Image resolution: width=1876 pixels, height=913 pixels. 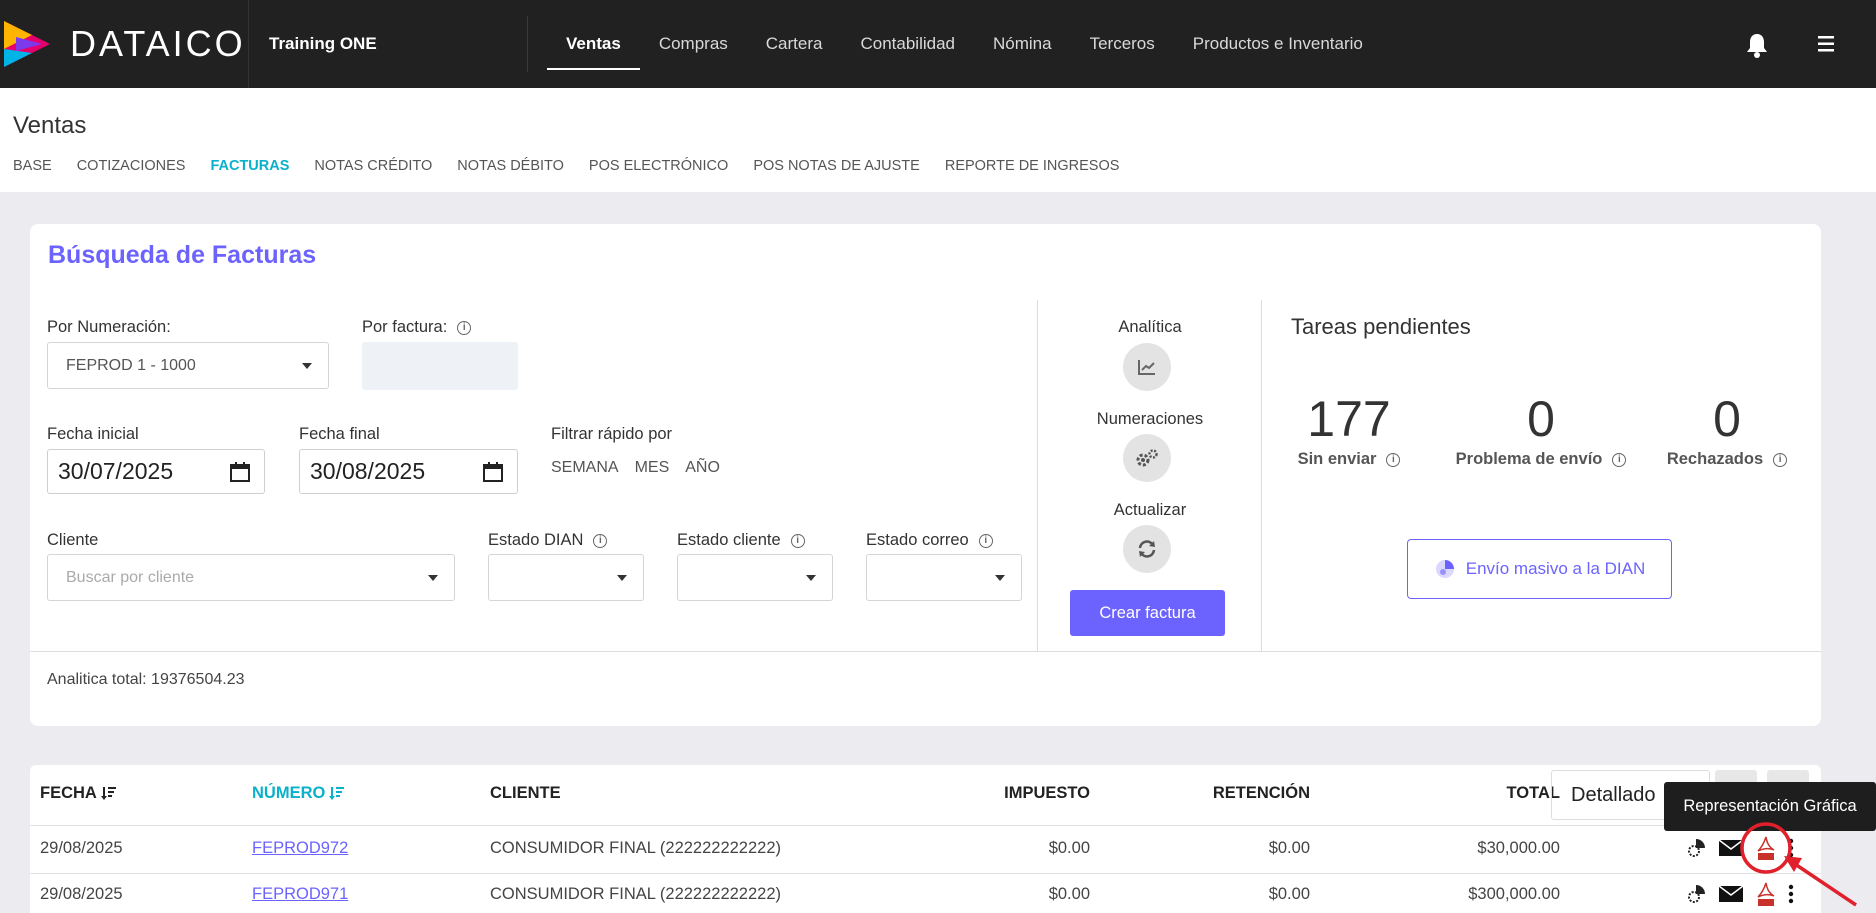 I want to click on col-numero: NÚMERO, so click(x=298, y=795).